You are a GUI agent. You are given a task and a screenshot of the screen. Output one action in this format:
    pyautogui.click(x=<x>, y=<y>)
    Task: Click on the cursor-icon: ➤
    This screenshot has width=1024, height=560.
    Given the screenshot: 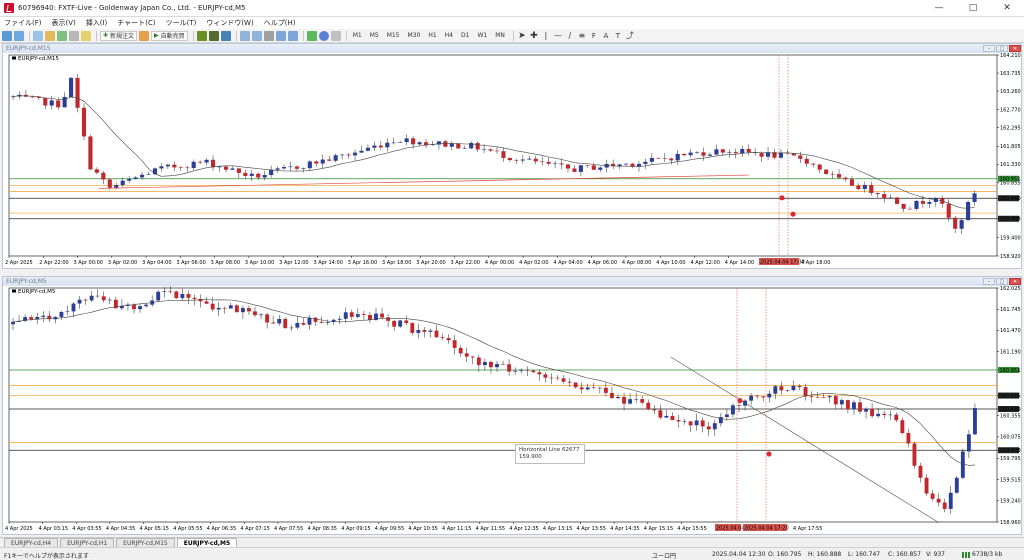 What is the action you would take?
    pyautogui.click(x=522, y=36)
    